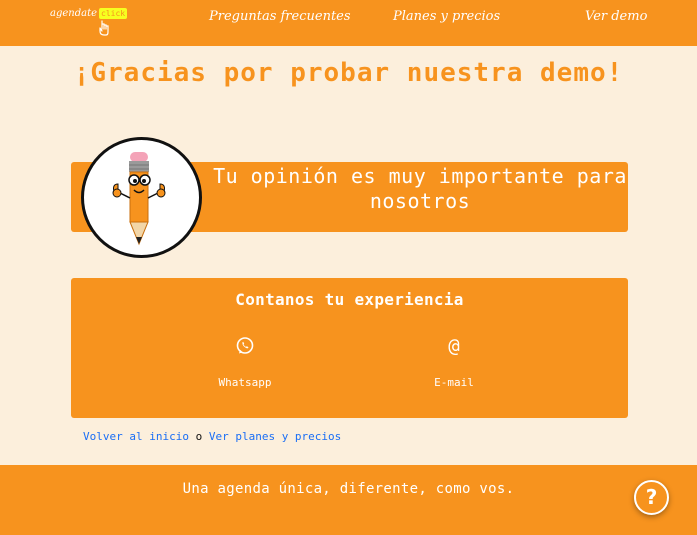 This screenshot has height=535, width=697. Describe the element at coordinates (136, 436) in the screenshot. I see `back-home-link: Volver al inicio` at that location.